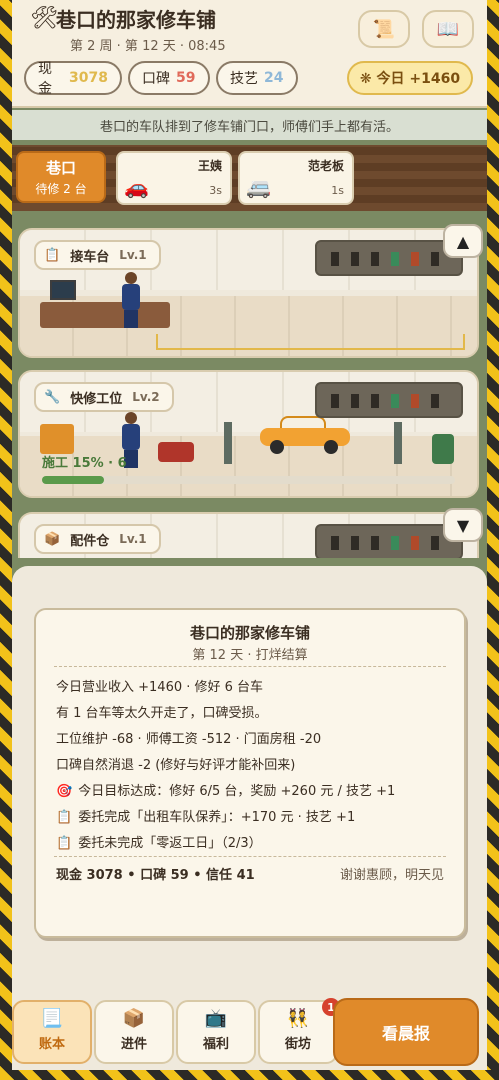 This screenshot has width=499, height=1080. I want to click on report-line: 有 1 台车等太久开走了，口碑受损。, so click(162, 713).